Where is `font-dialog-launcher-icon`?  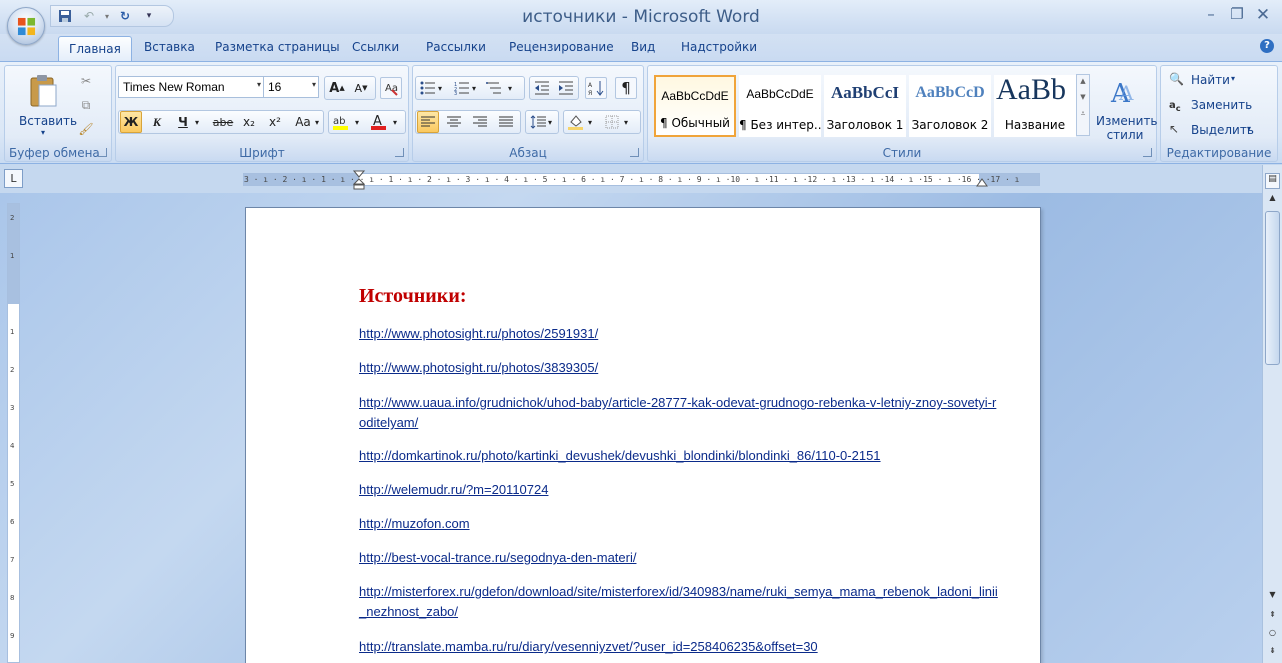
font-dialog-launcher-icon is located at coordinates (399, 152).